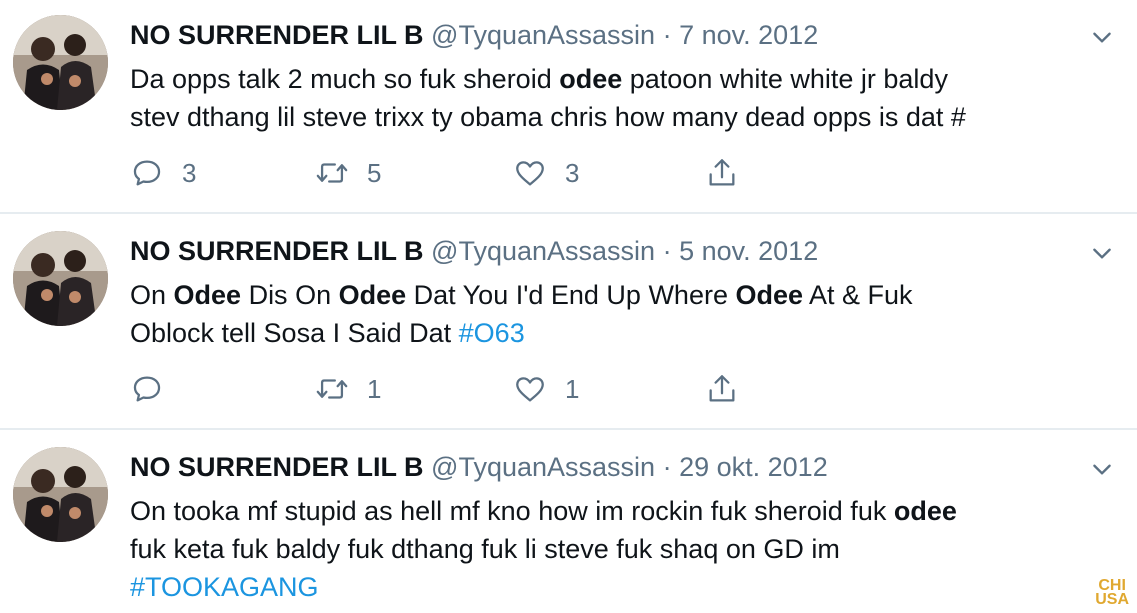 This screenshot has height=613, width=1137. I want to click on retweet-button: 1, so click(348, 389).